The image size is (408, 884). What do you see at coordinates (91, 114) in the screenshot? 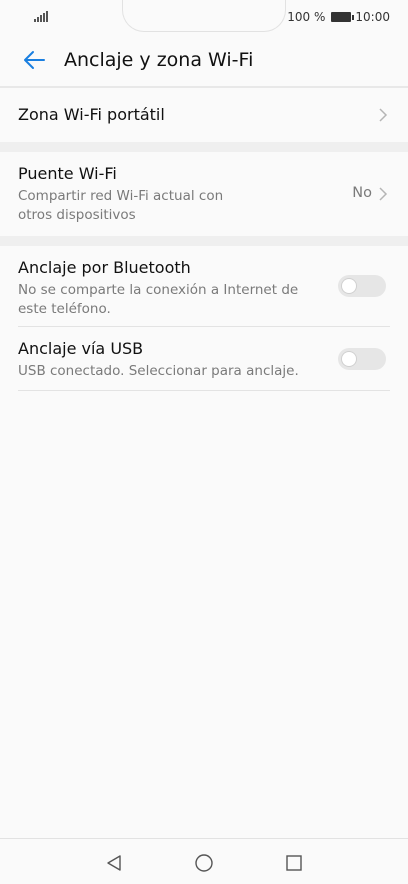
I see `hotspot-title: Zona Wi-Fi portátil` at bounding box center [91, 114].